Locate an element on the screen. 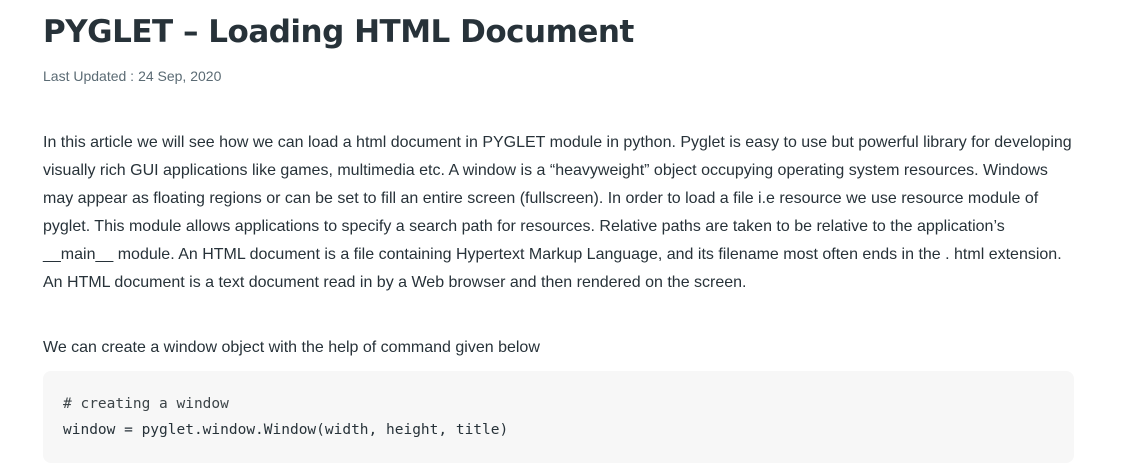 The height and width of the screenshot is (466, 1130). code-line-comment: # creating a window is located at coordinates (146, 404).